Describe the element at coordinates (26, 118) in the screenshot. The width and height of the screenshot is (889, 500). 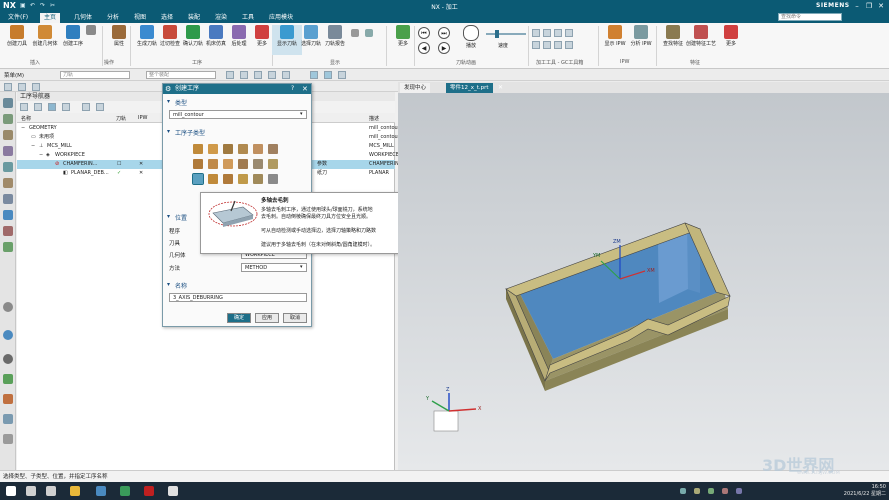
I see `col-name: 名称` at that location.